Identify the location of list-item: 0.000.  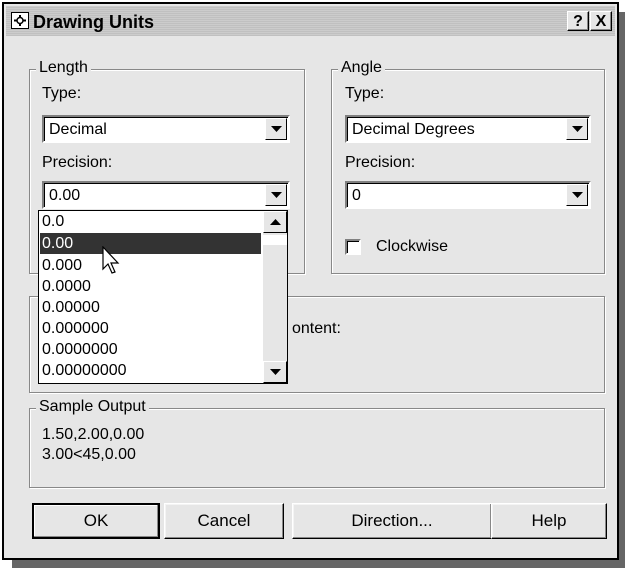
(150, 265).